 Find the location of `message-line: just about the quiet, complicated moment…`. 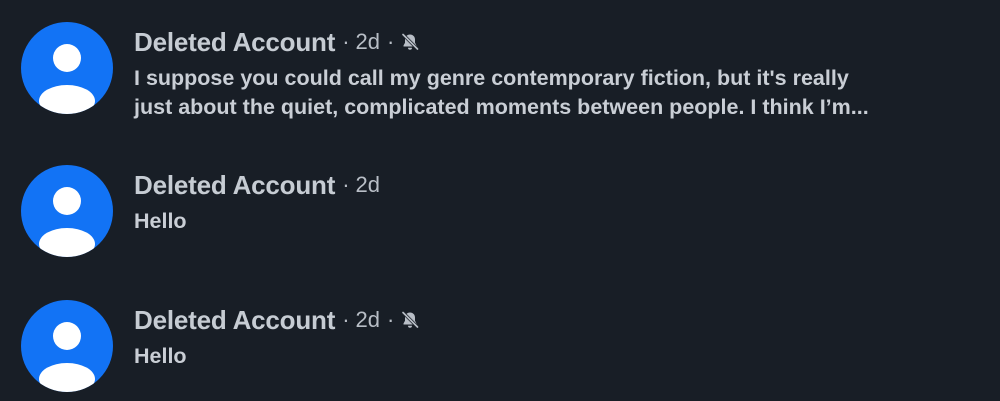

message-line: just about the quiet, complicated moment… is located at coordinates (501, 107).